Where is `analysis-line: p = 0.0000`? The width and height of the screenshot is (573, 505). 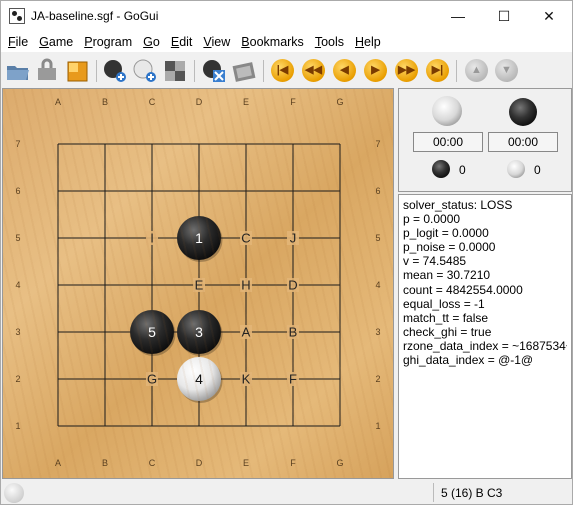
analysis-line: p = 0.0000 is located at coordinates (432, 219).